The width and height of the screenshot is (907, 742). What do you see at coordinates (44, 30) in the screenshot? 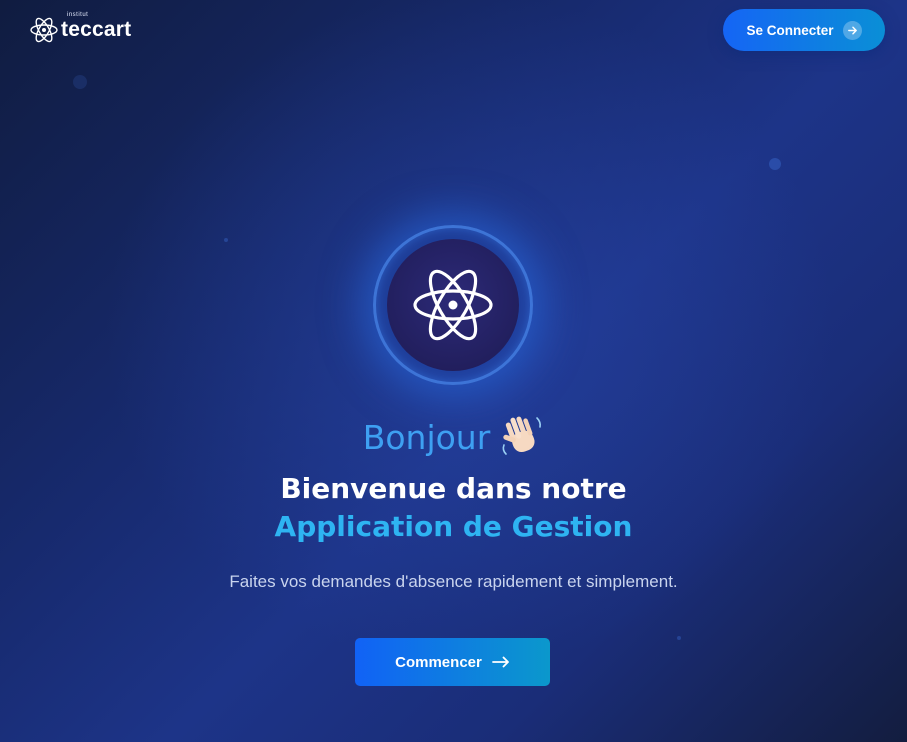
I see `atom-logo-icon` at bounding box center [44, 30].